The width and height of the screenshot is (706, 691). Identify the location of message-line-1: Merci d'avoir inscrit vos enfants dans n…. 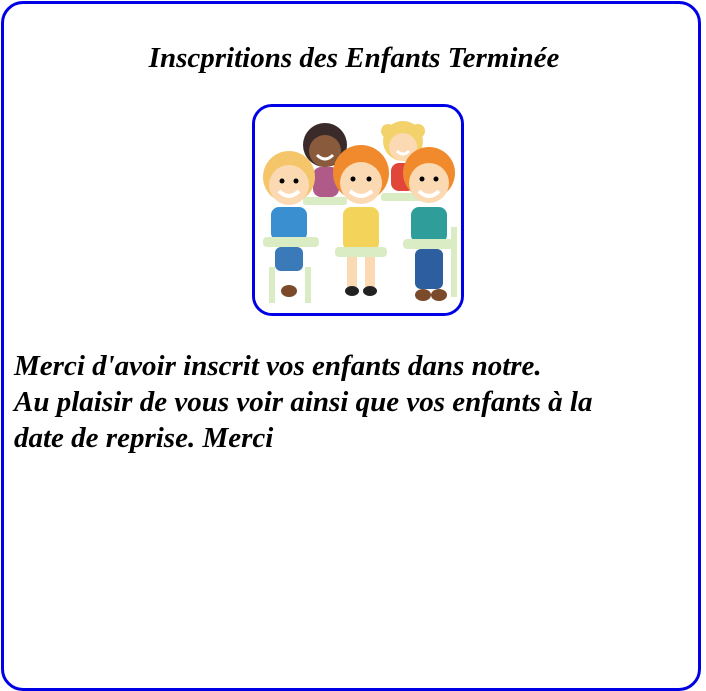
(278, 366).